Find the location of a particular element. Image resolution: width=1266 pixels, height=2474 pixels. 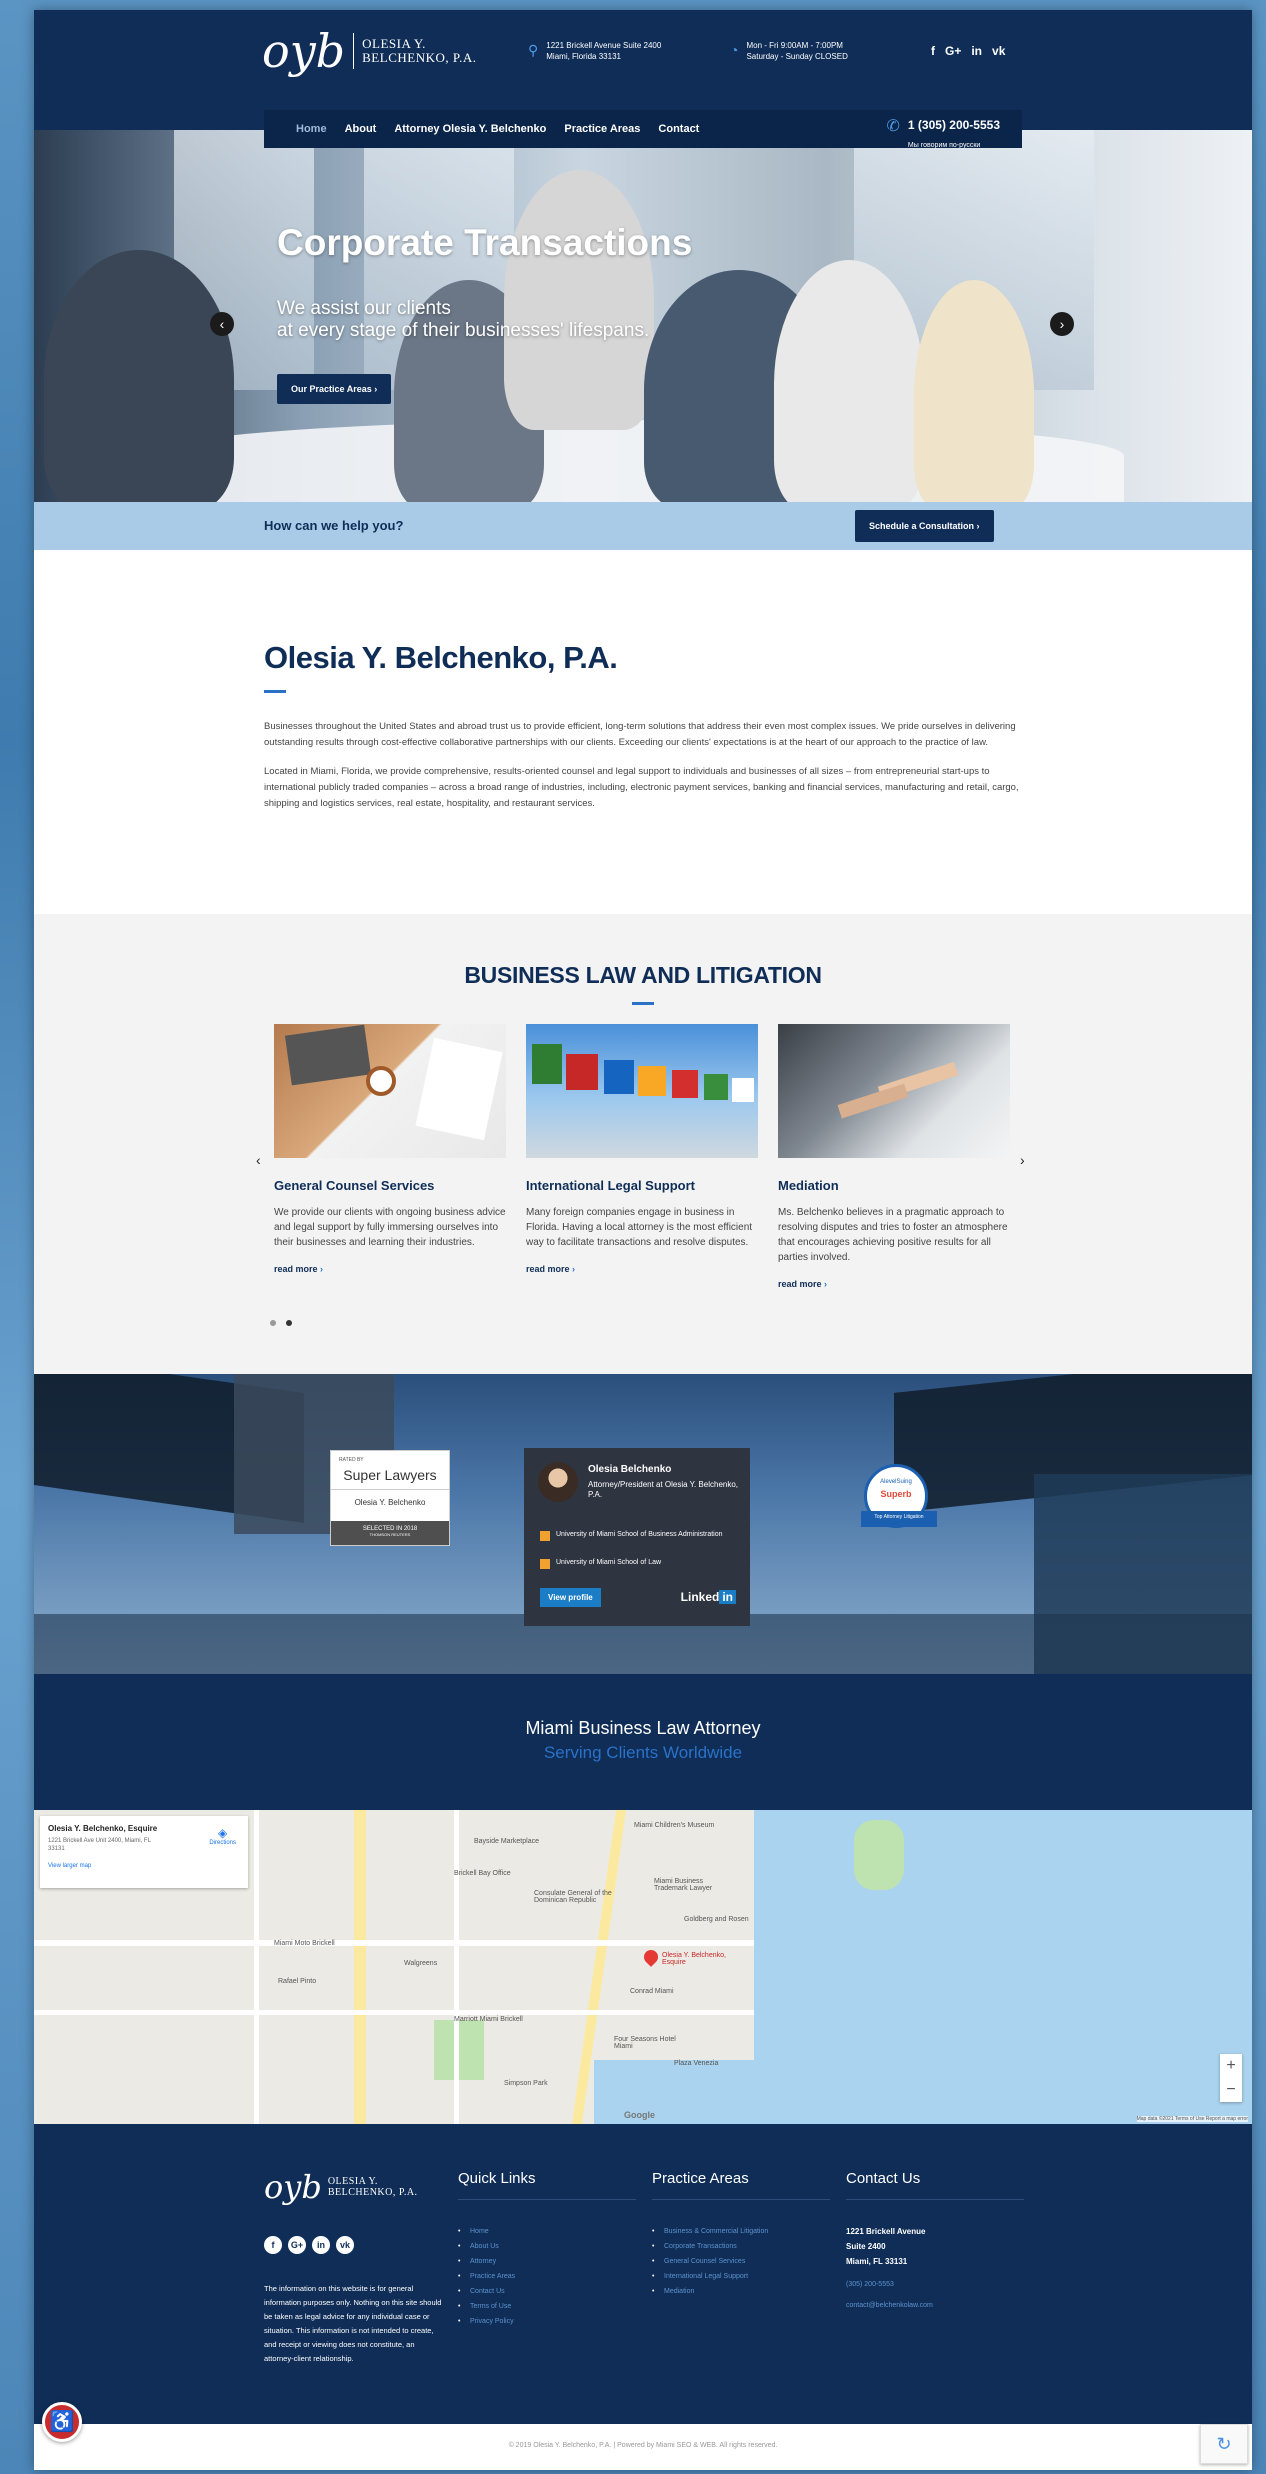

nav-home: Home is located at coordinates (311, 129).